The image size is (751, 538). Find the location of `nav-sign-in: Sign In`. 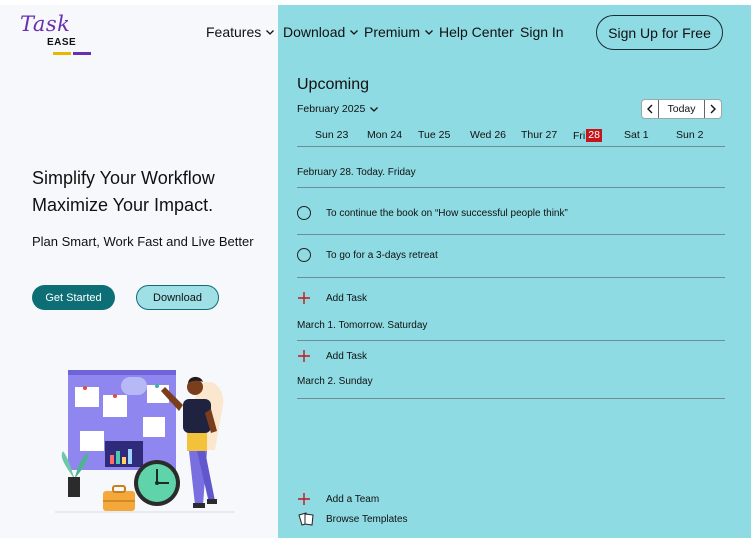

nav-sign-in: Sign In is located at coordinates (542, 32).